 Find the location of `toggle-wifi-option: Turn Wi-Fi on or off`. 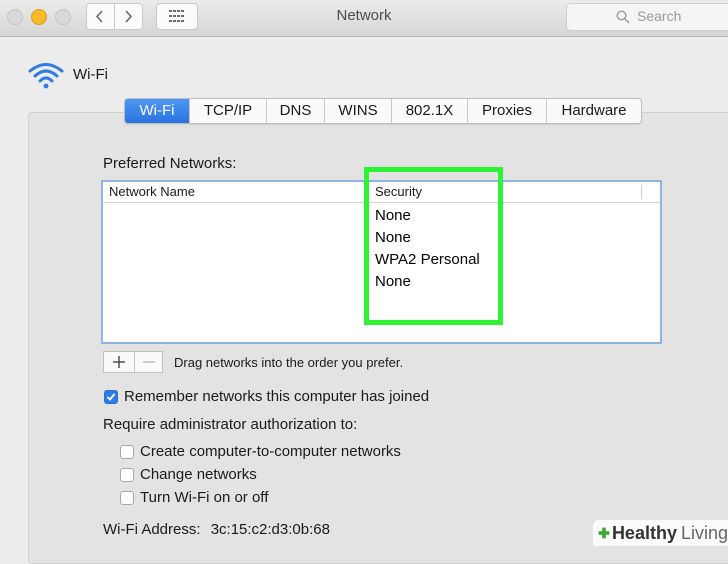

toggle-wifi-option: Turn Wi-Fi on or off is located at coordinates (194, 497).